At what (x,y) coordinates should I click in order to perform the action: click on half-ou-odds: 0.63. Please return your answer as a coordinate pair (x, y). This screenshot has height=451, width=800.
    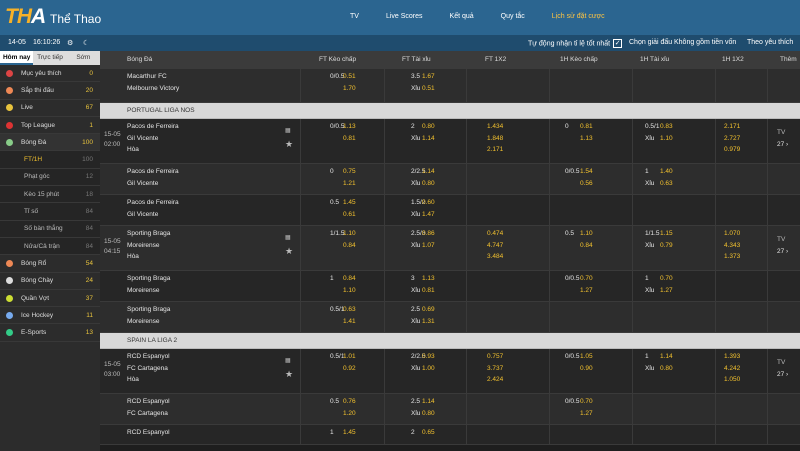
    Looking at the image, I should click on (666, 183).